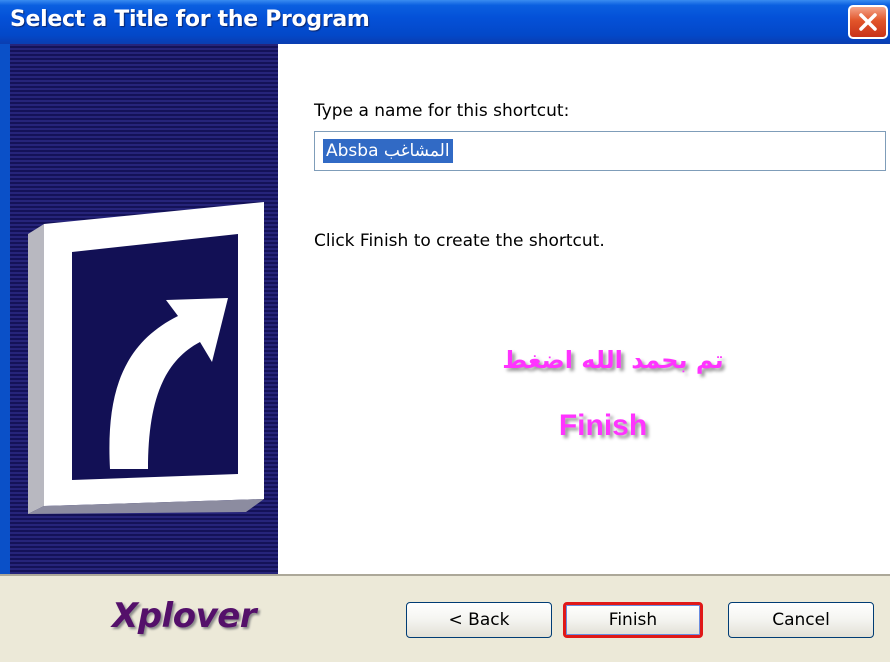  I want to click on shortcut-name-label: Type a name for this shortcut:, so click(442, 111).